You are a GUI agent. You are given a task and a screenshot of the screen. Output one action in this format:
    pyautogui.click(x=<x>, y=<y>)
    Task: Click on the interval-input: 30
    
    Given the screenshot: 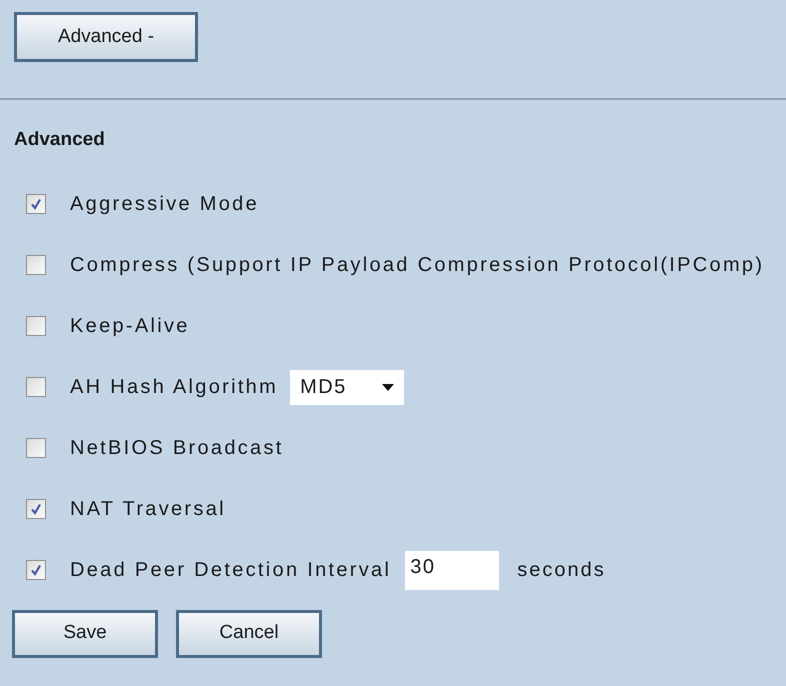 What is the action you would take?
    pyautogui.click(x=452, y=570)
    